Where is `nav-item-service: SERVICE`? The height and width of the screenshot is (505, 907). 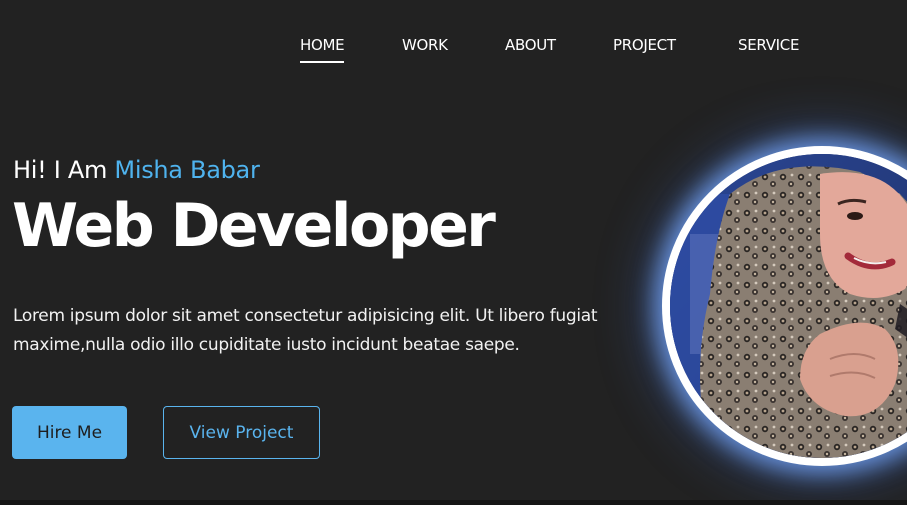
nav-item-service: SERVICE is located at coordinates (768, 45).